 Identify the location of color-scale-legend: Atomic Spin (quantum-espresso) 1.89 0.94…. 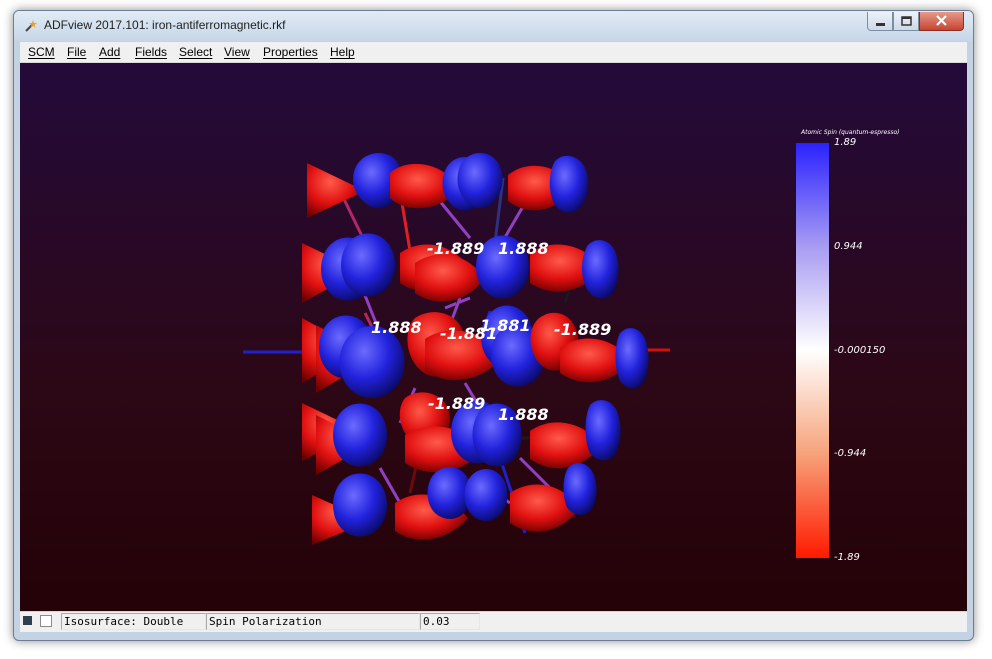
(847, 346).